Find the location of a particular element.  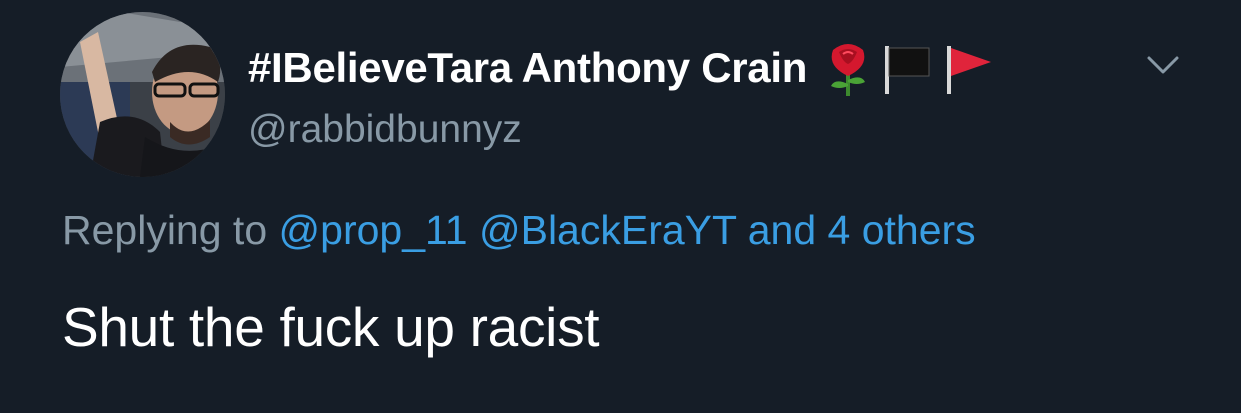

avatar-photo is located at coordinates (142, 94).